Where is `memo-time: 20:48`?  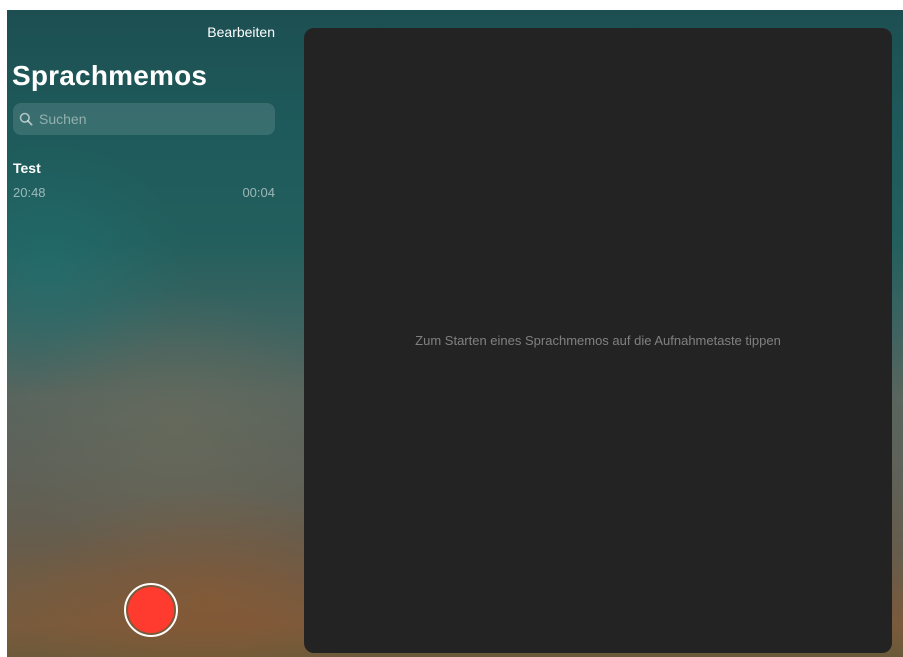
memo-time: 20:48 is located at coordinates (29, 192).